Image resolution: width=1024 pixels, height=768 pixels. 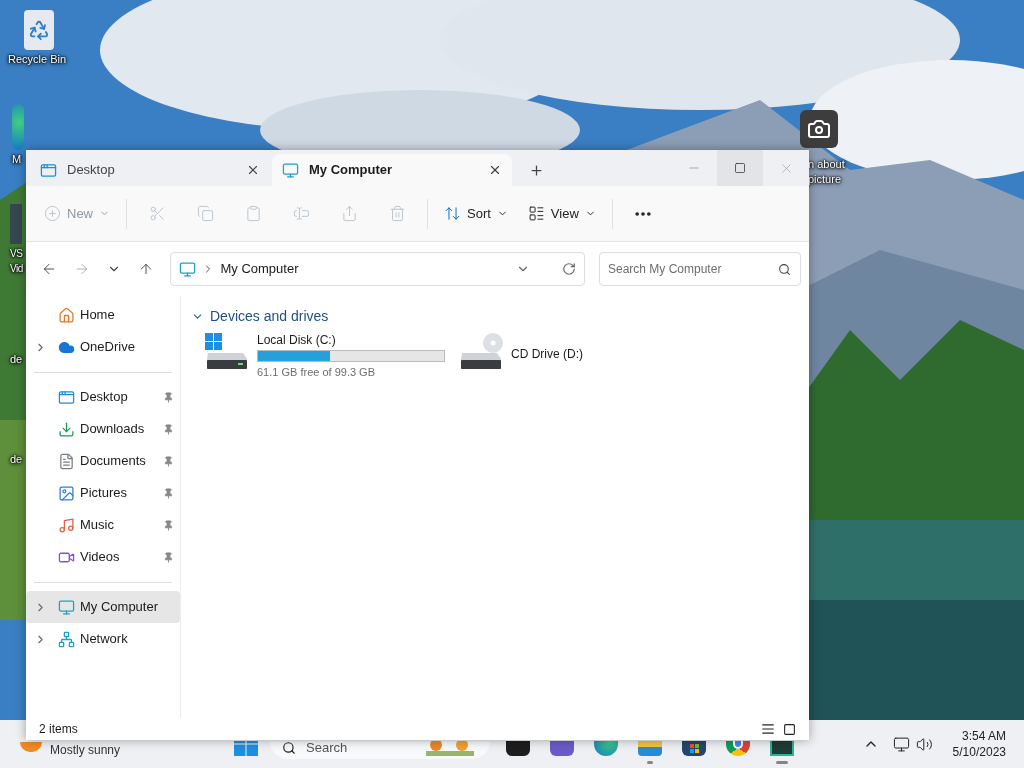 I want to click on weather-icon, so click(x=31, y=747).